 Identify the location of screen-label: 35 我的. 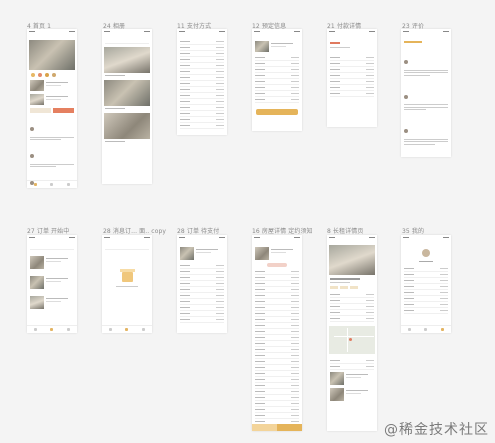
(413, 231).